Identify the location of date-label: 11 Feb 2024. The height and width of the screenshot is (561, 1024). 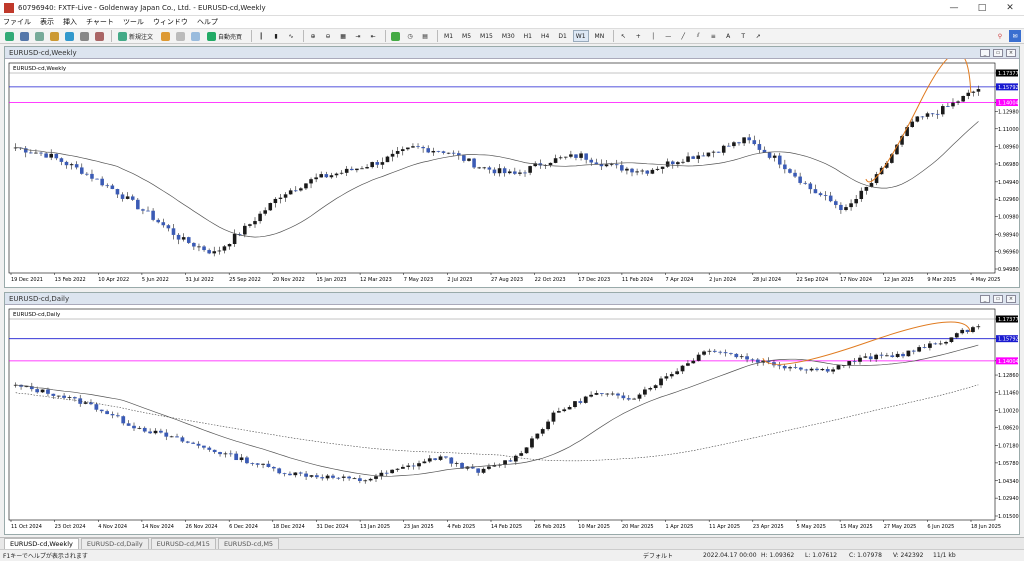
(637, 280).